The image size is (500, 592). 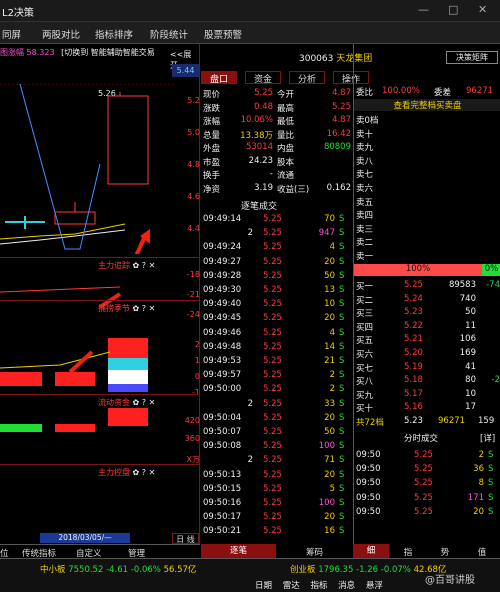 What do you see at coordinates (223, 34) in the screenshot?
I see `menu-item-alert: 股票预警` at bounding box center [223, 34].